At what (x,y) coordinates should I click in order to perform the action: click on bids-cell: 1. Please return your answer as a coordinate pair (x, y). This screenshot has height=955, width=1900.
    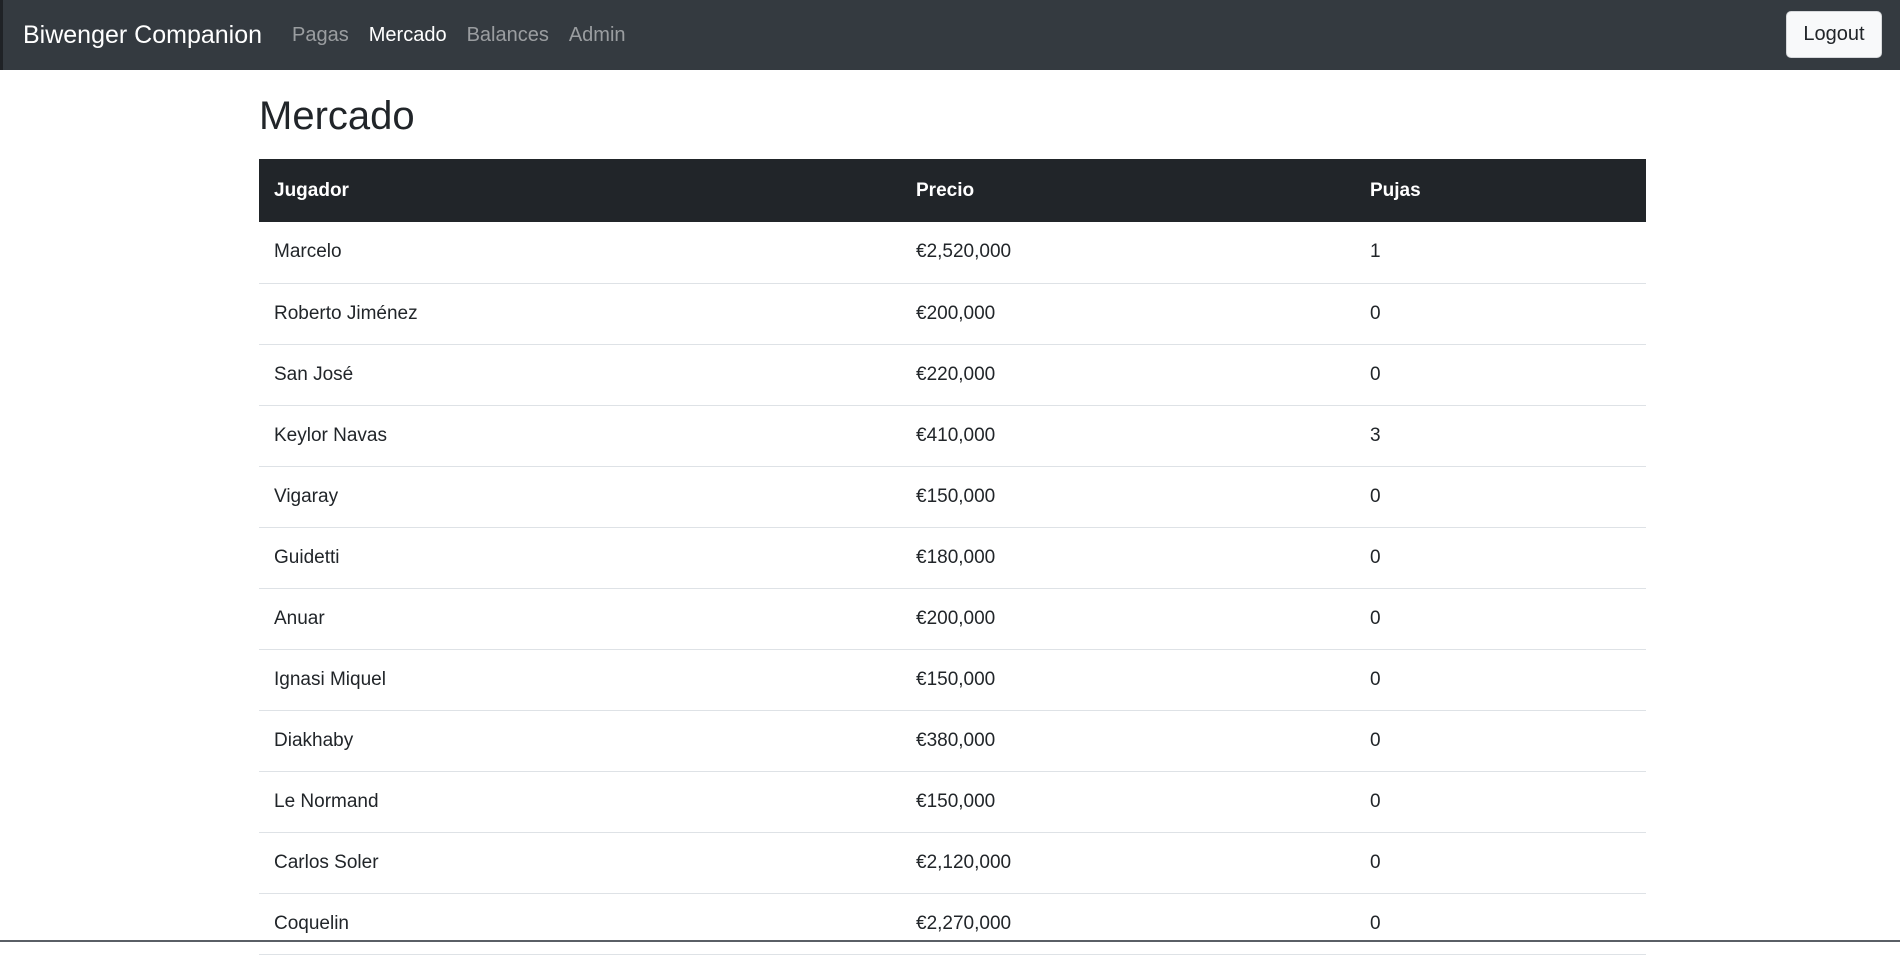
    Looking at the image, I should click on (1375, 252).